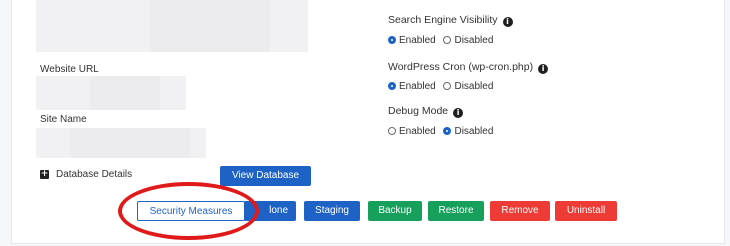 The image size is (730, 246). I want to click on search-engine-visibility-title: Search Engine Visibility i, so click(450, 20).